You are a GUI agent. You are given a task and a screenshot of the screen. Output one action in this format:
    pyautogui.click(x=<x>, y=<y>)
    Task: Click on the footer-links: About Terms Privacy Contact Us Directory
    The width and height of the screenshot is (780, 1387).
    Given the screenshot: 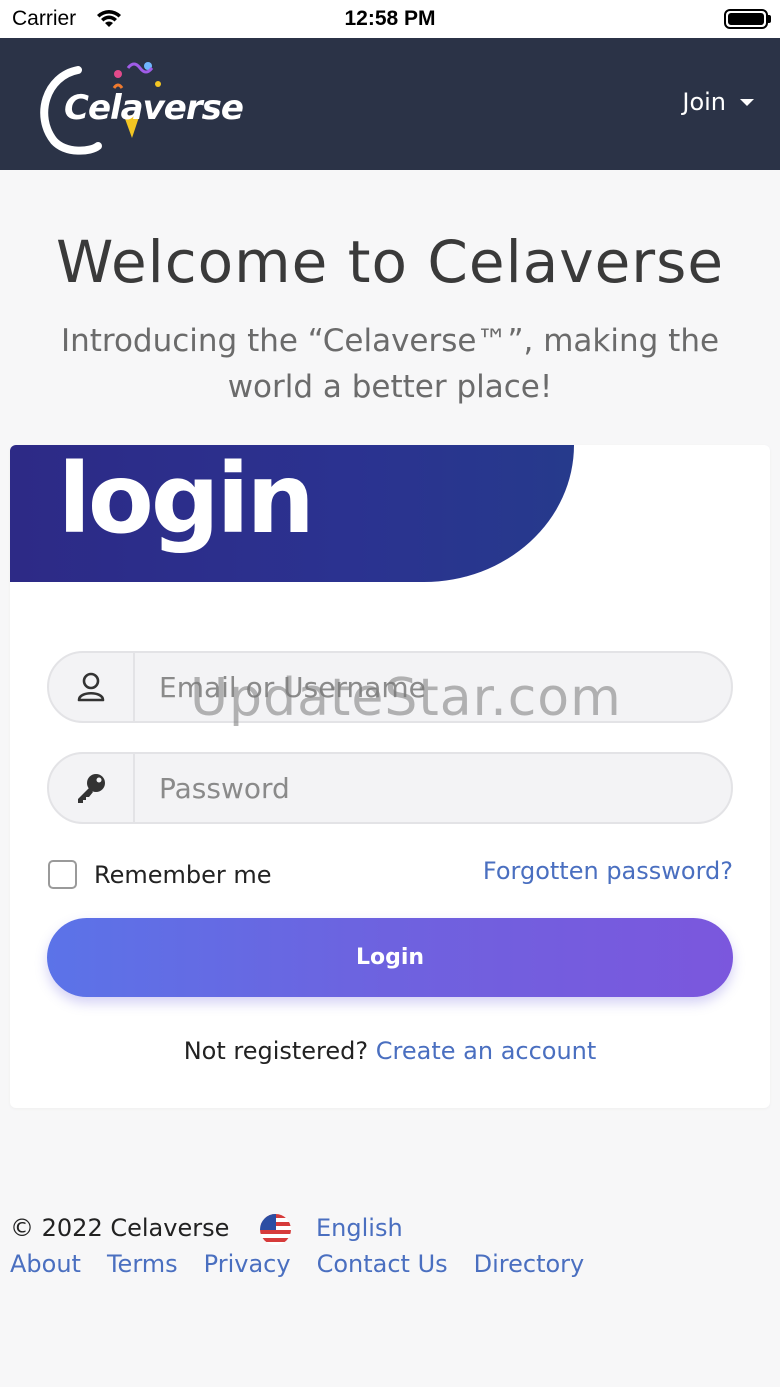 What is the action you would take?
    pyautogui.click(x=310, y=1264)
    